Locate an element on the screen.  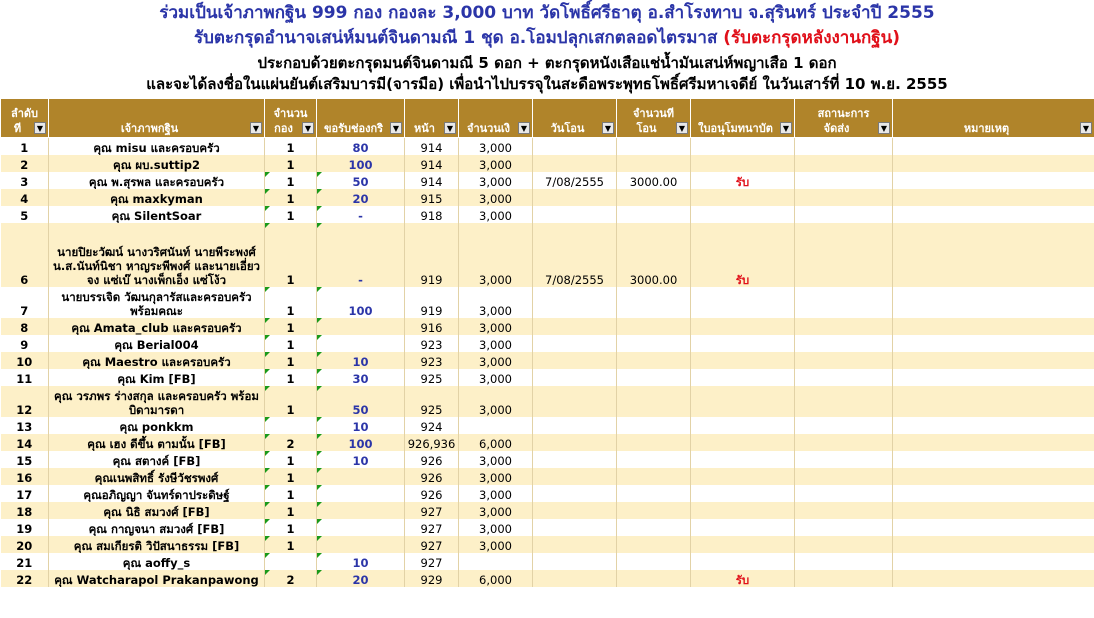
order-no-cell: 5 is located at coordinates (25, 214).